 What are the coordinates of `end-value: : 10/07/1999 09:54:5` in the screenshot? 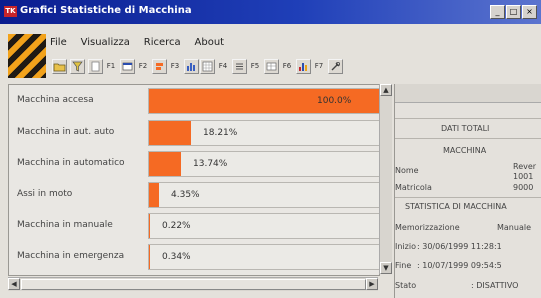 It's located at (459, 265).